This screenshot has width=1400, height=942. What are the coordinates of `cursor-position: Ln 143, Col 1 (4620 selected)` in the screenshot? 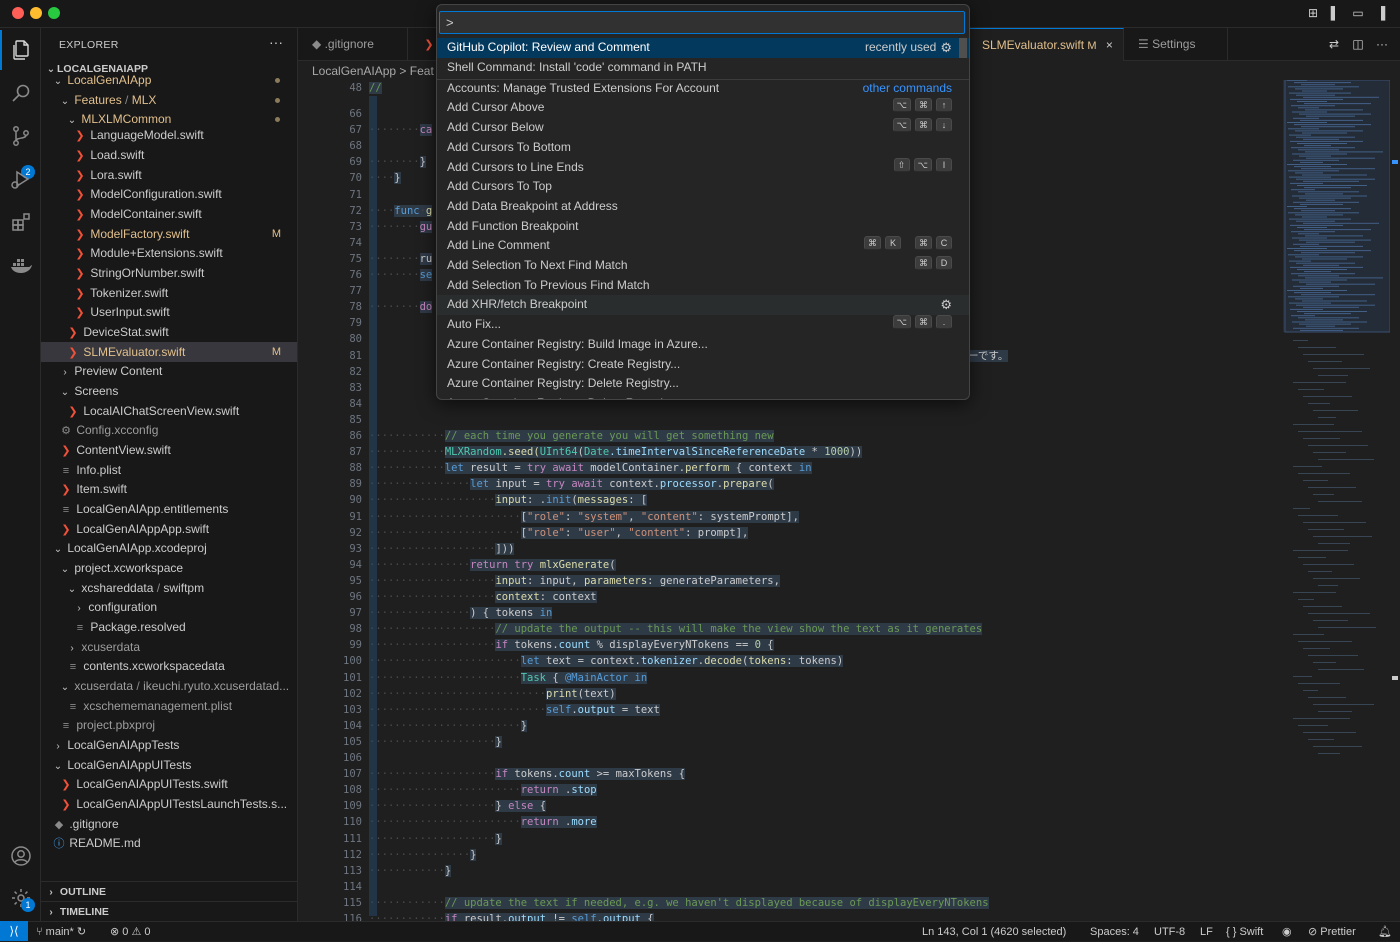 It's located at (994, 932).